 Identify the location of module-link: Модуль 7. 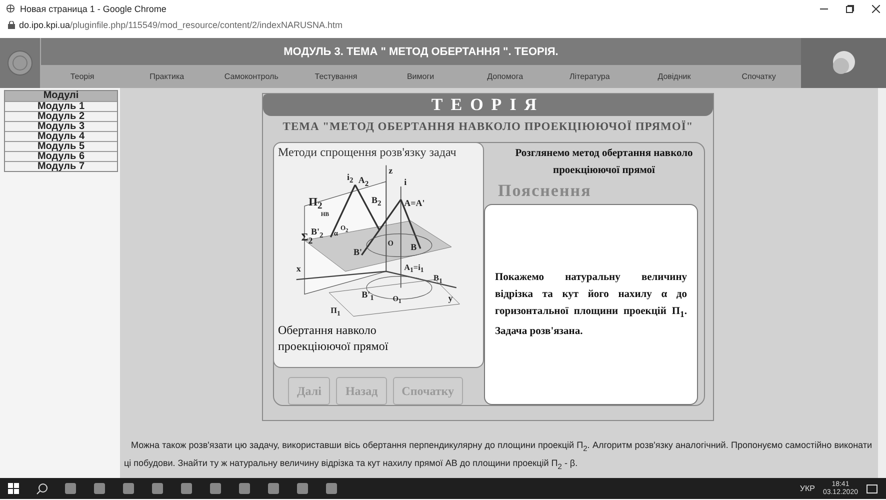
(61, 166).